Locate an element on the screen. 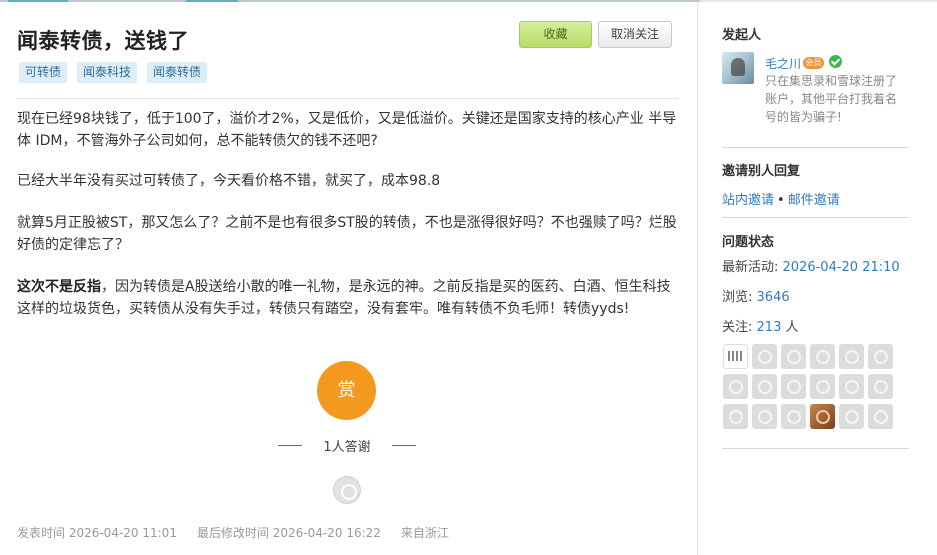  follow-label: 关注: is located at coordinates (737, 327).